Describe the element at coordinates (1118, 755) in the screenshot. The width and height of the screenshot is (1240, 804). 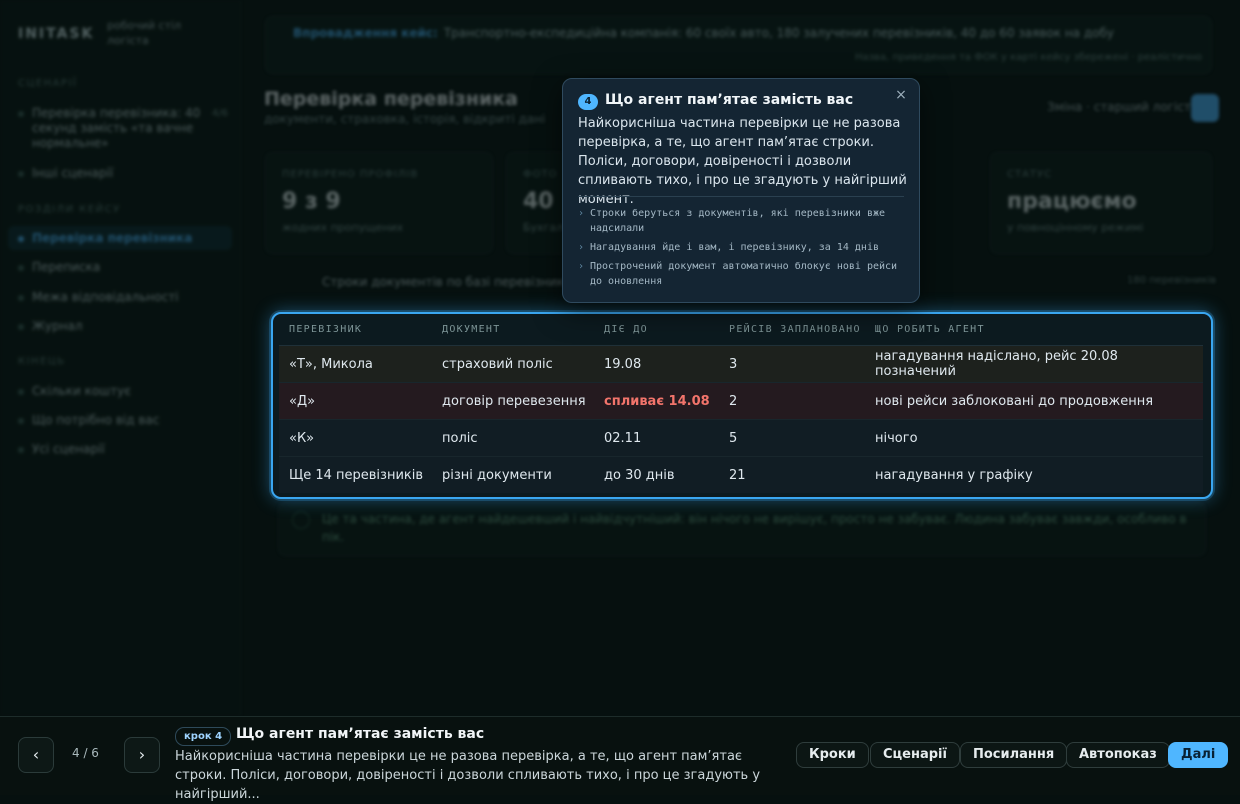
I see `autoplay-button: Автопоказ` at that location.